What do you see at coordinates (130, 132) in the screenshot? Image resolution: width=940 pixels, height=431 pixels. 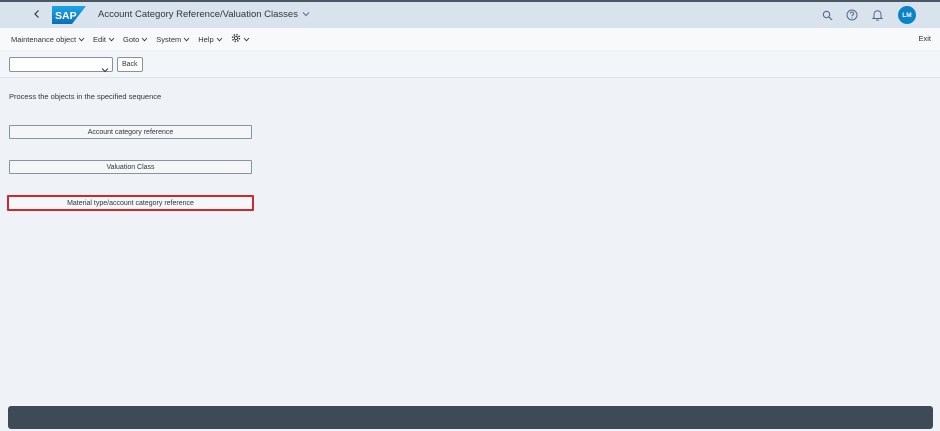 I see `account-category-reference-button: Account category reference` at bounding box center [130, 132].